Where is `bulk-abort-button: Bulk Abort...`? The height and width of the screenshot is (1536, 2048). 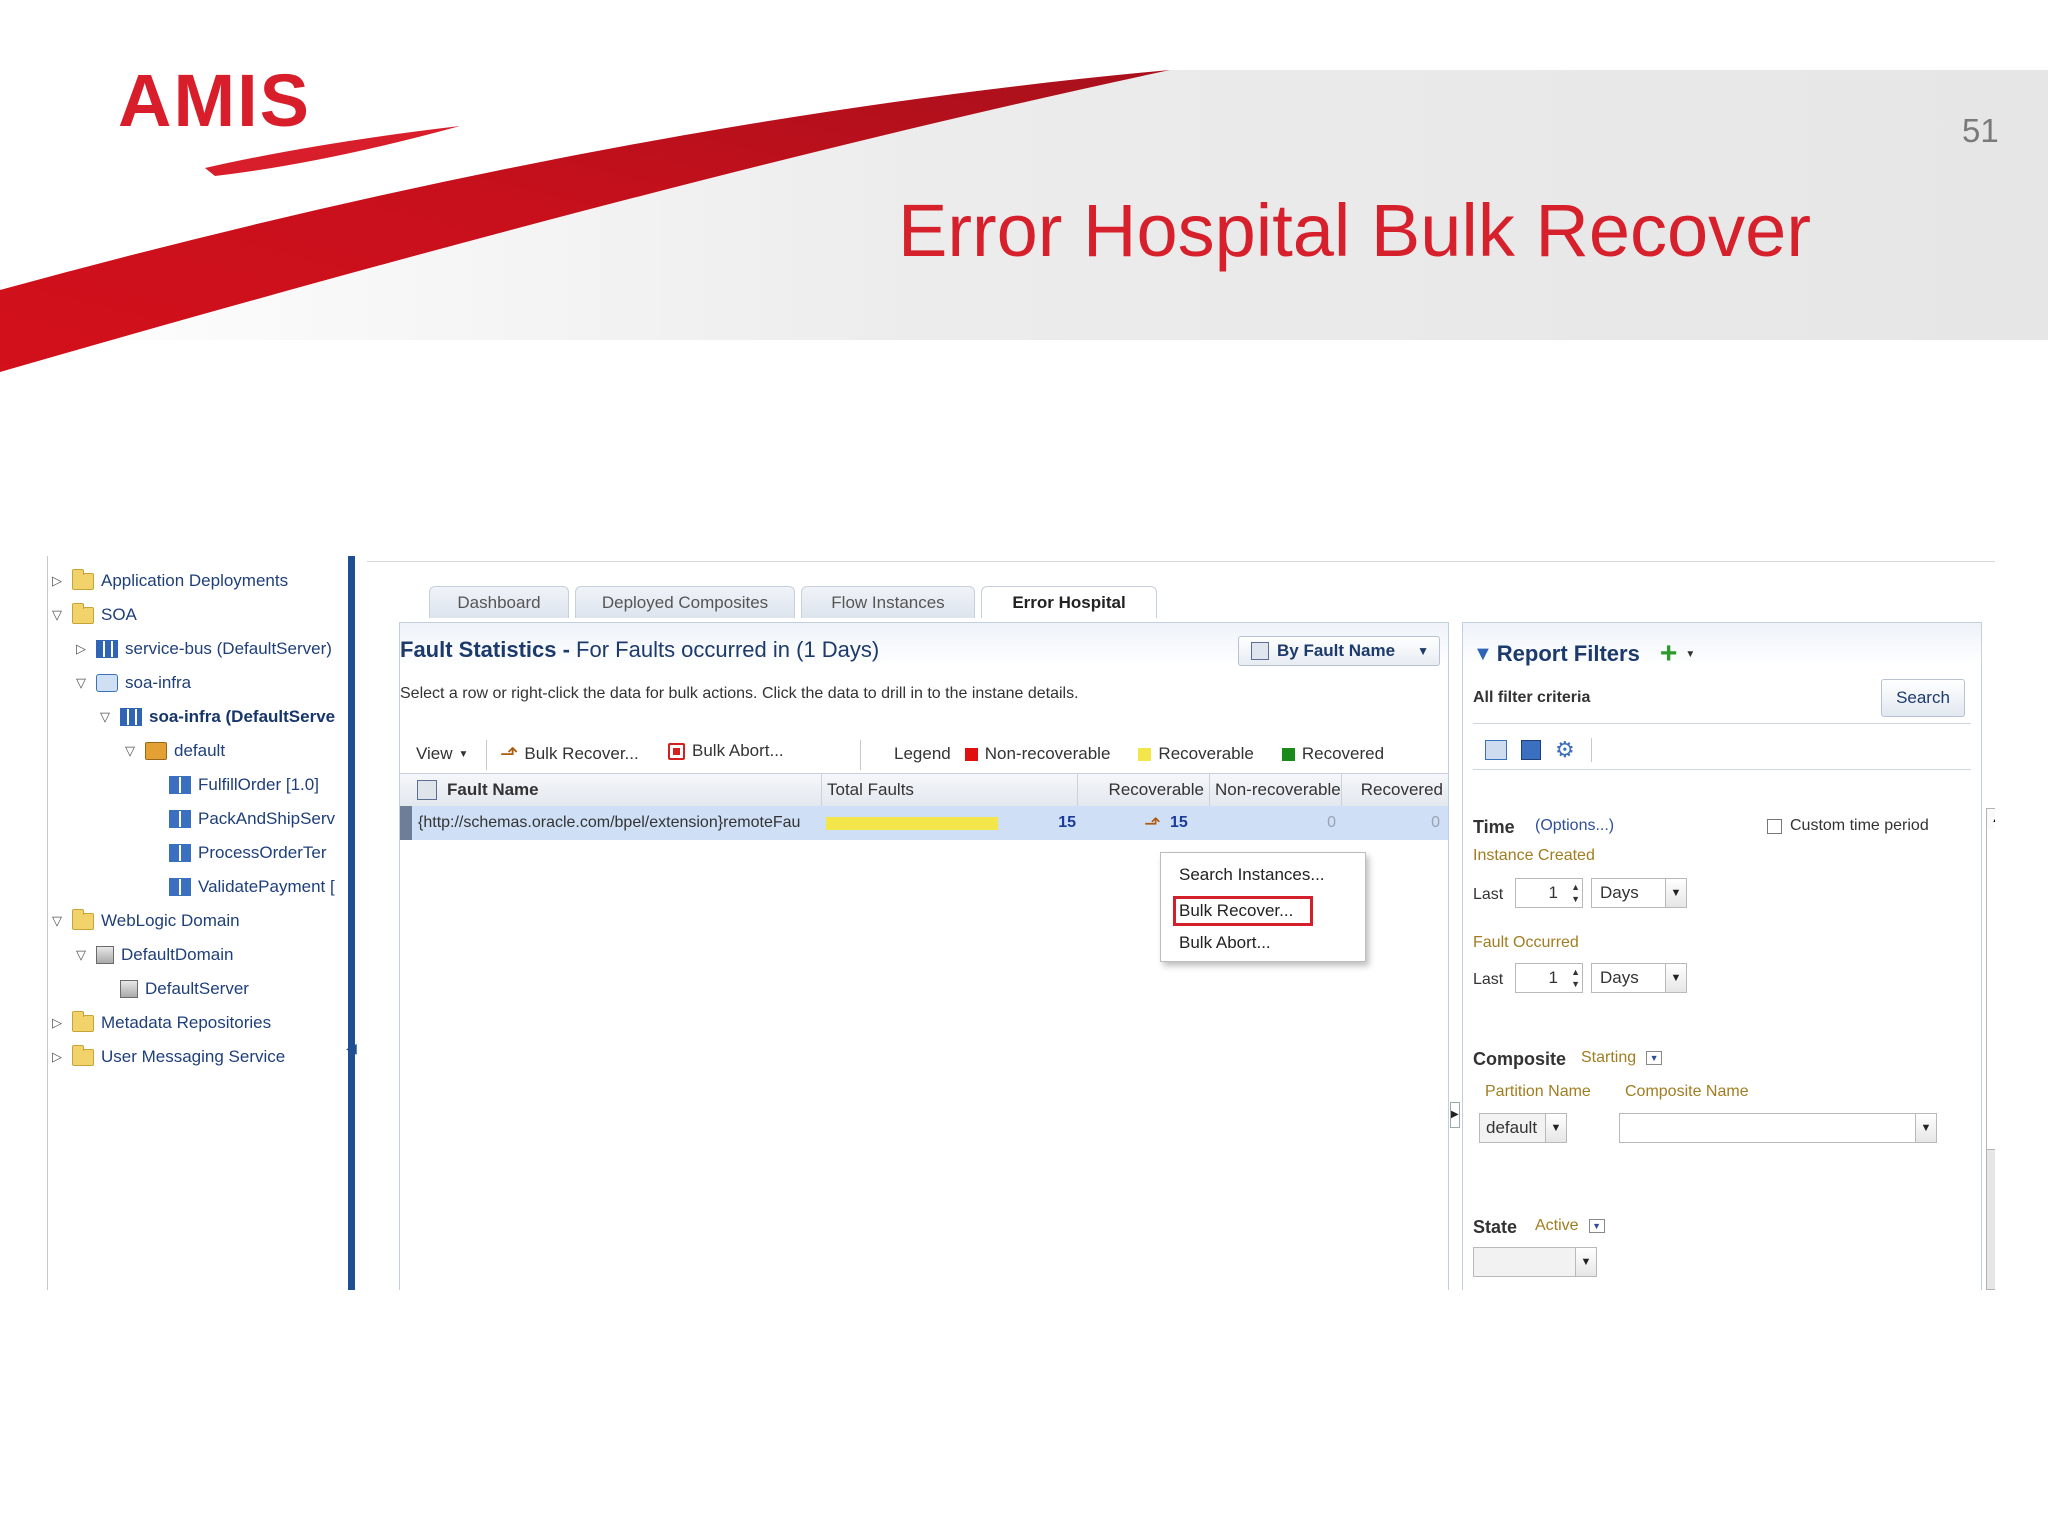
bulk-abort-button: Bulk Abort... is located at coordinates (726, 751).